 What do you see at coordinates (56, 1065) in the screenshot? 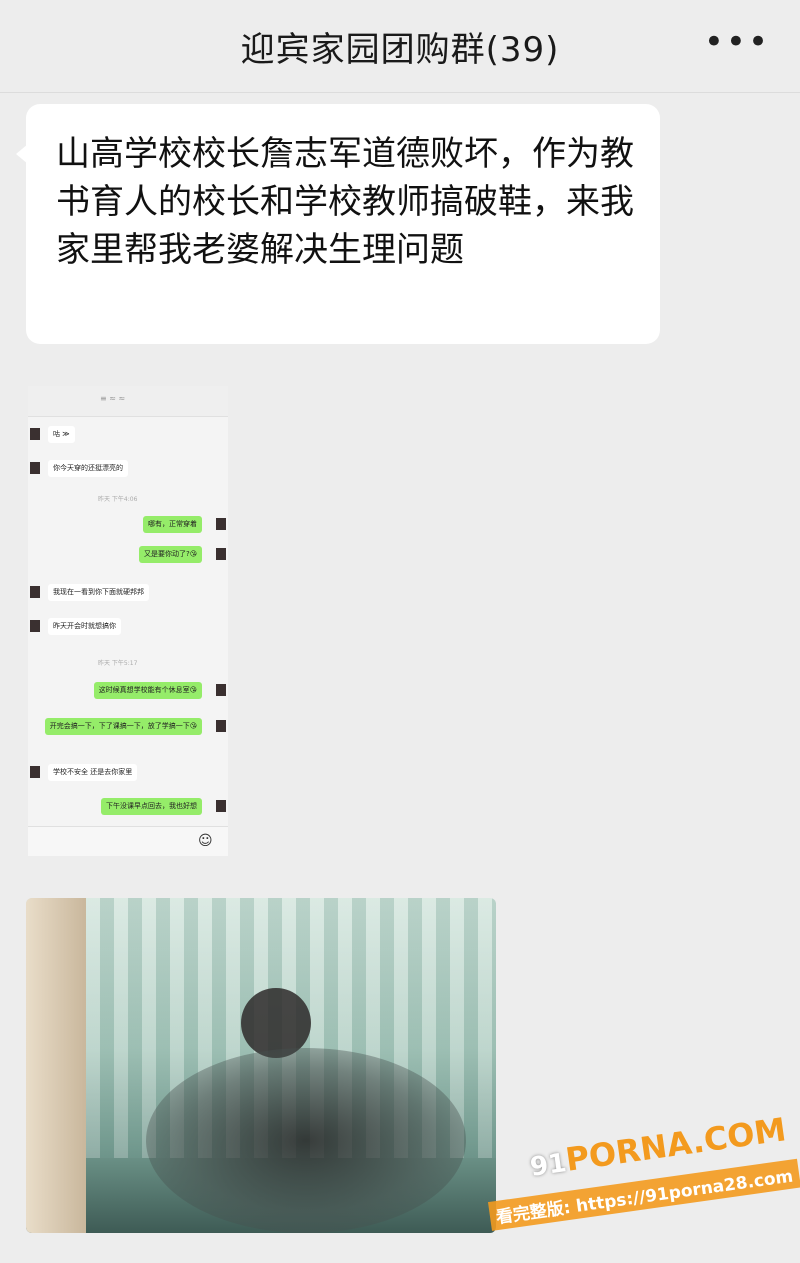
I see `photo-wall` at bounding box center [56, 1065].